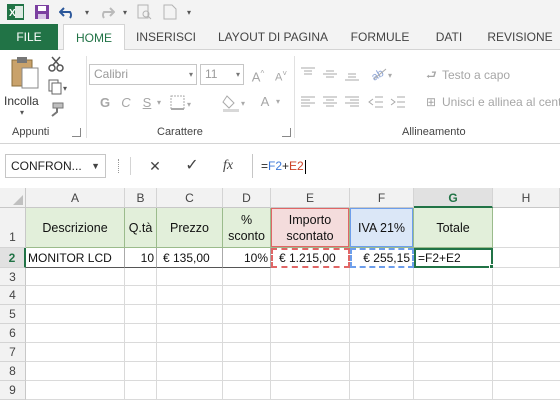 The width and height of the screenshot is (560, 400). What do you see at coordinates (296, 166) in the screenshot?
I see `formula-ref-e2: E2` at bounding box center [296, 166].